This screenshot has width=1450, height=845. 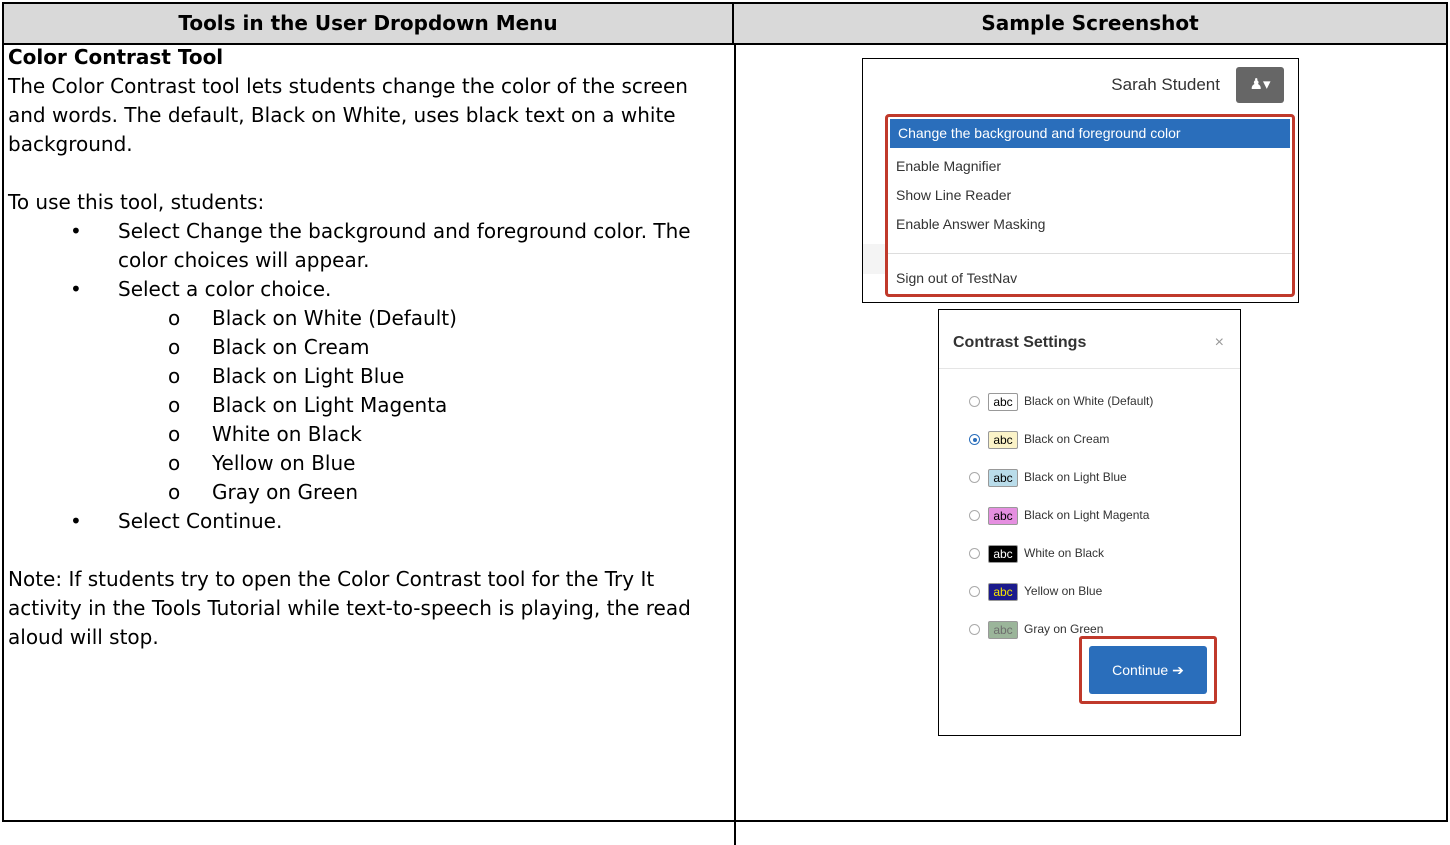 What do you see at coordinates (1090, 278) in the screenshot?
I see `menu-item-sign-out: Sign out of TestNav` at bounding box center [1090, 278].